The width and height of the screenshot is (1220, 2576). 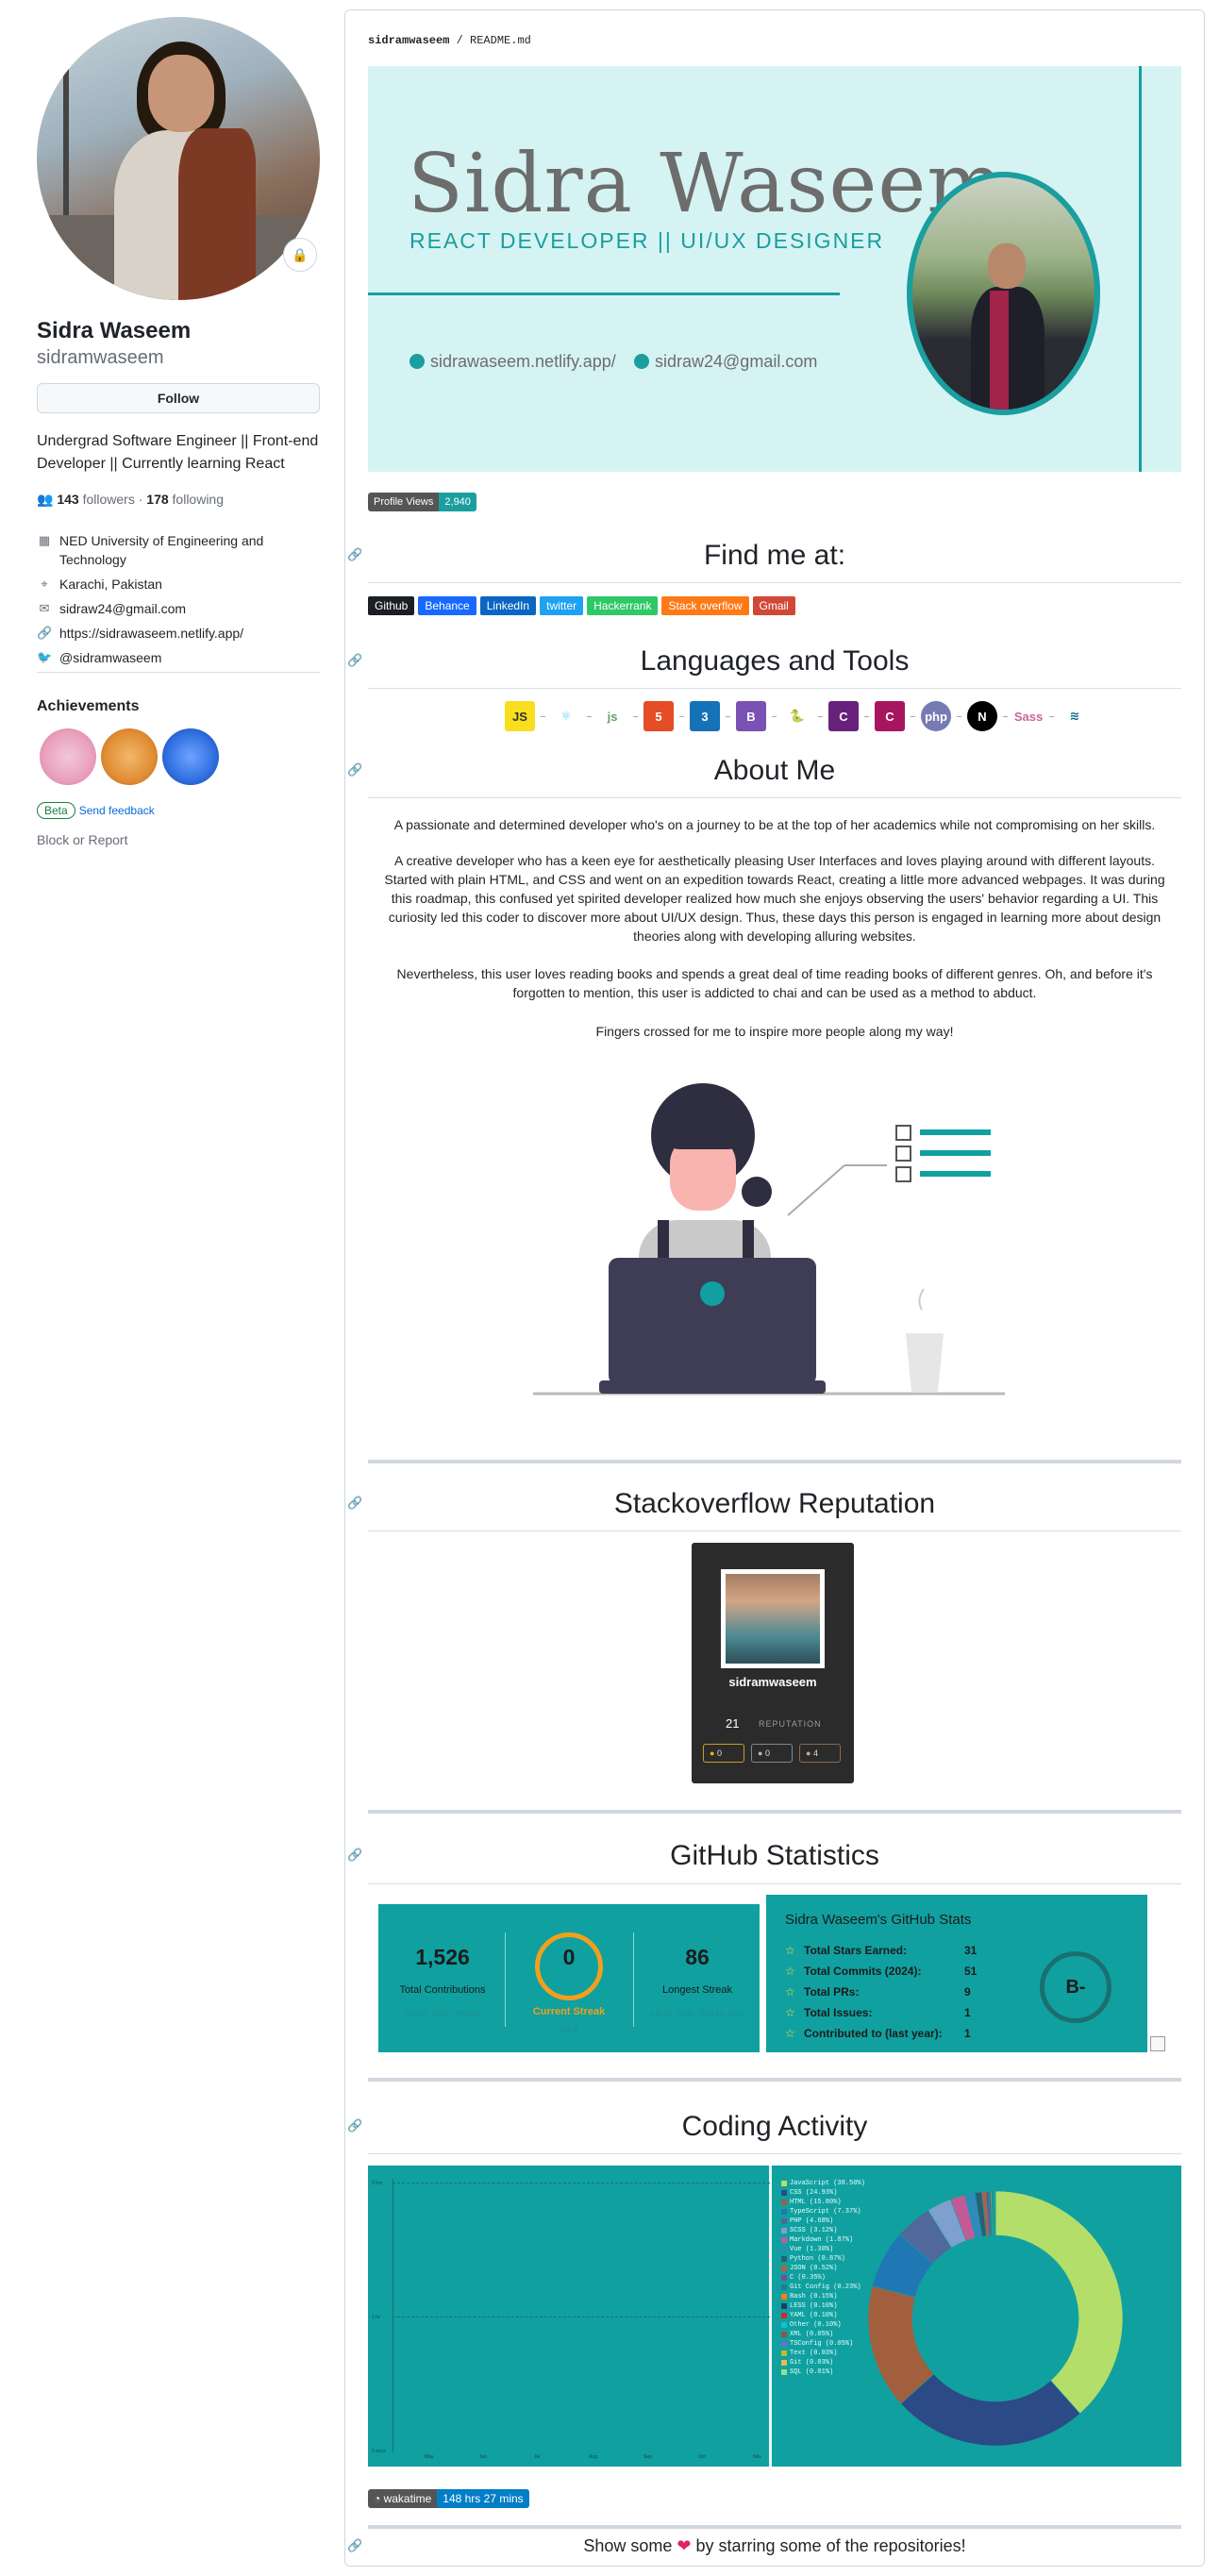 What do you see at coordinates (442, 1957) in the screenshot?
I see `total-contributions-value: 1,526` at bounding box center [442, 1957].